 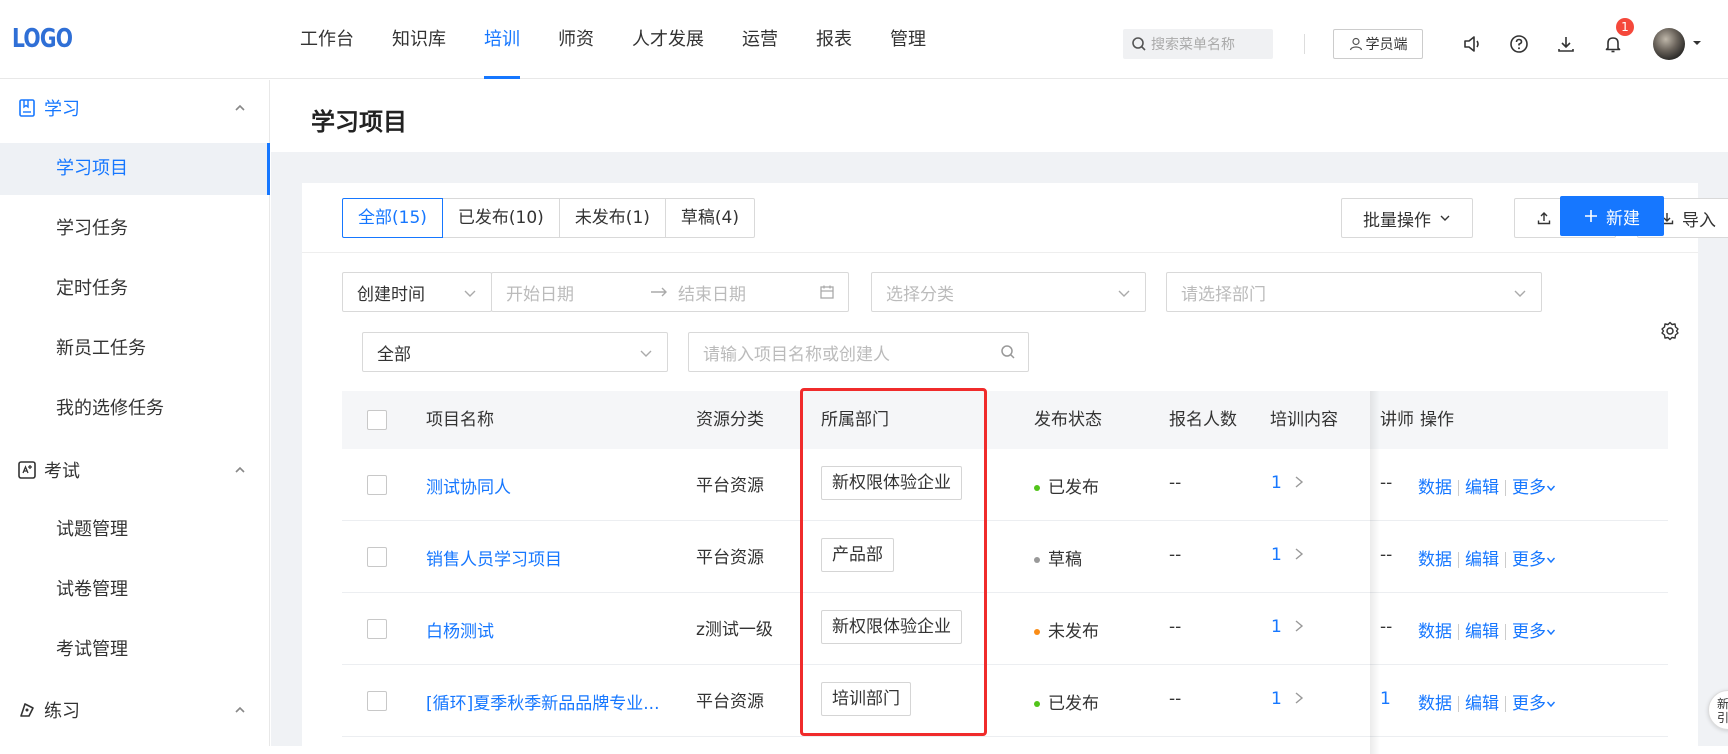 I want to click on sidebar-group-practice: 练习, so click(x=135, y=710).